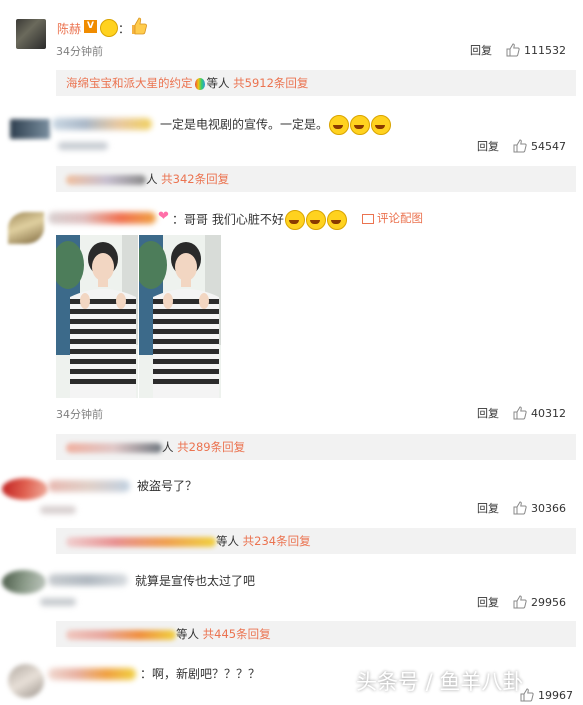 This screenshot has width=583, height=705. What do you see at coordinates (316, 634) in the screenshot?
I see `replies-summary: 等人 共445条回复` at bounding box center [316, 634].